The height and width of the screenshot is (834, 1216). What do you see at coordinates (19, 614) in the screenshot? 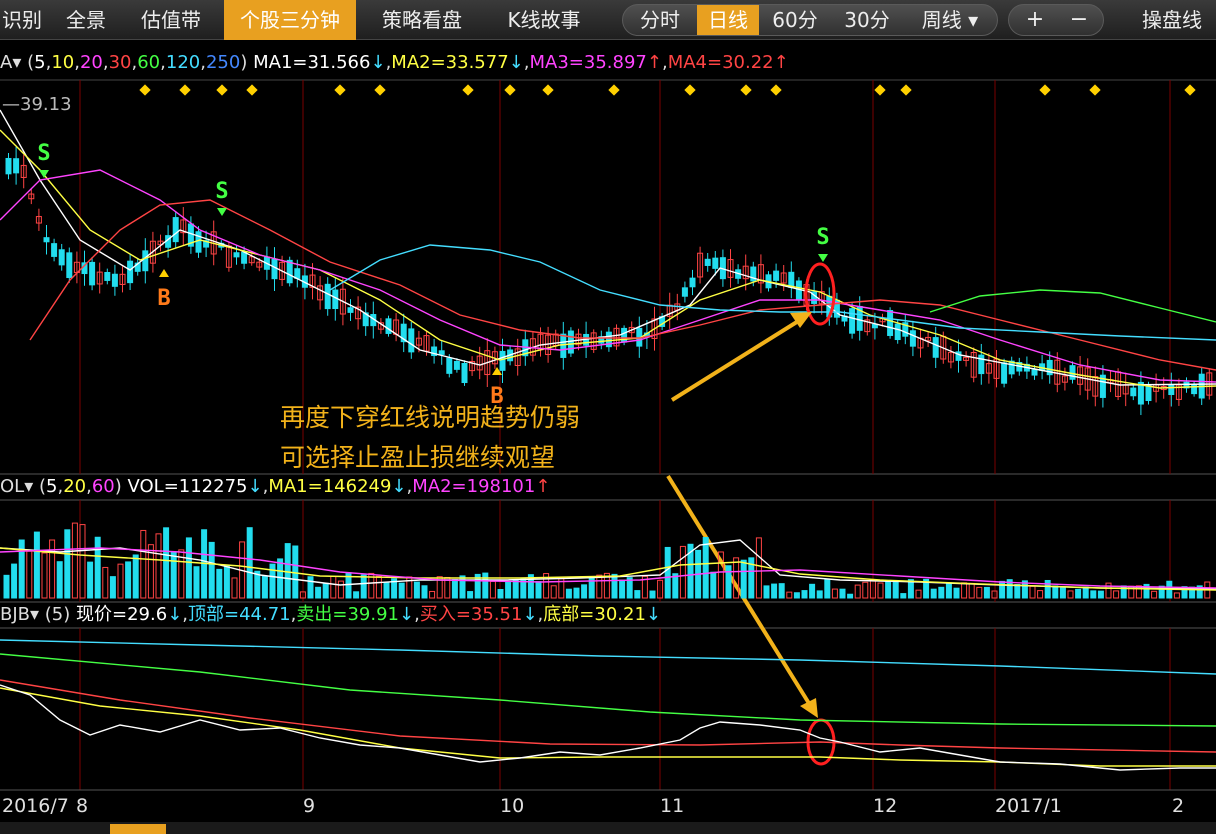
I see `bjb_legend-indicator-select: BJB▾` at bounding box center [19, 614].